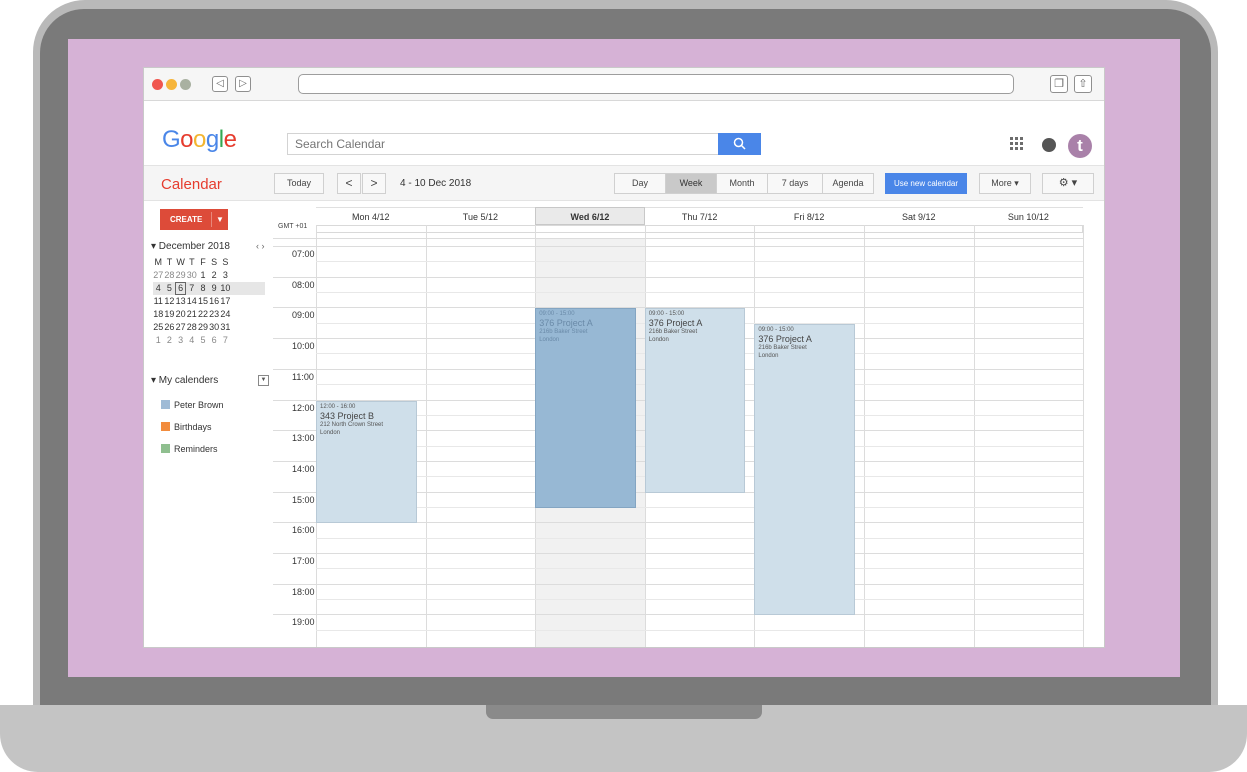 The height and width of the screenshot is (772, 1247). What do you see at coordinates (1059, 84) in the screenshot?
I see `tabs-icon: ❐` at bounding box center [1059, 84].